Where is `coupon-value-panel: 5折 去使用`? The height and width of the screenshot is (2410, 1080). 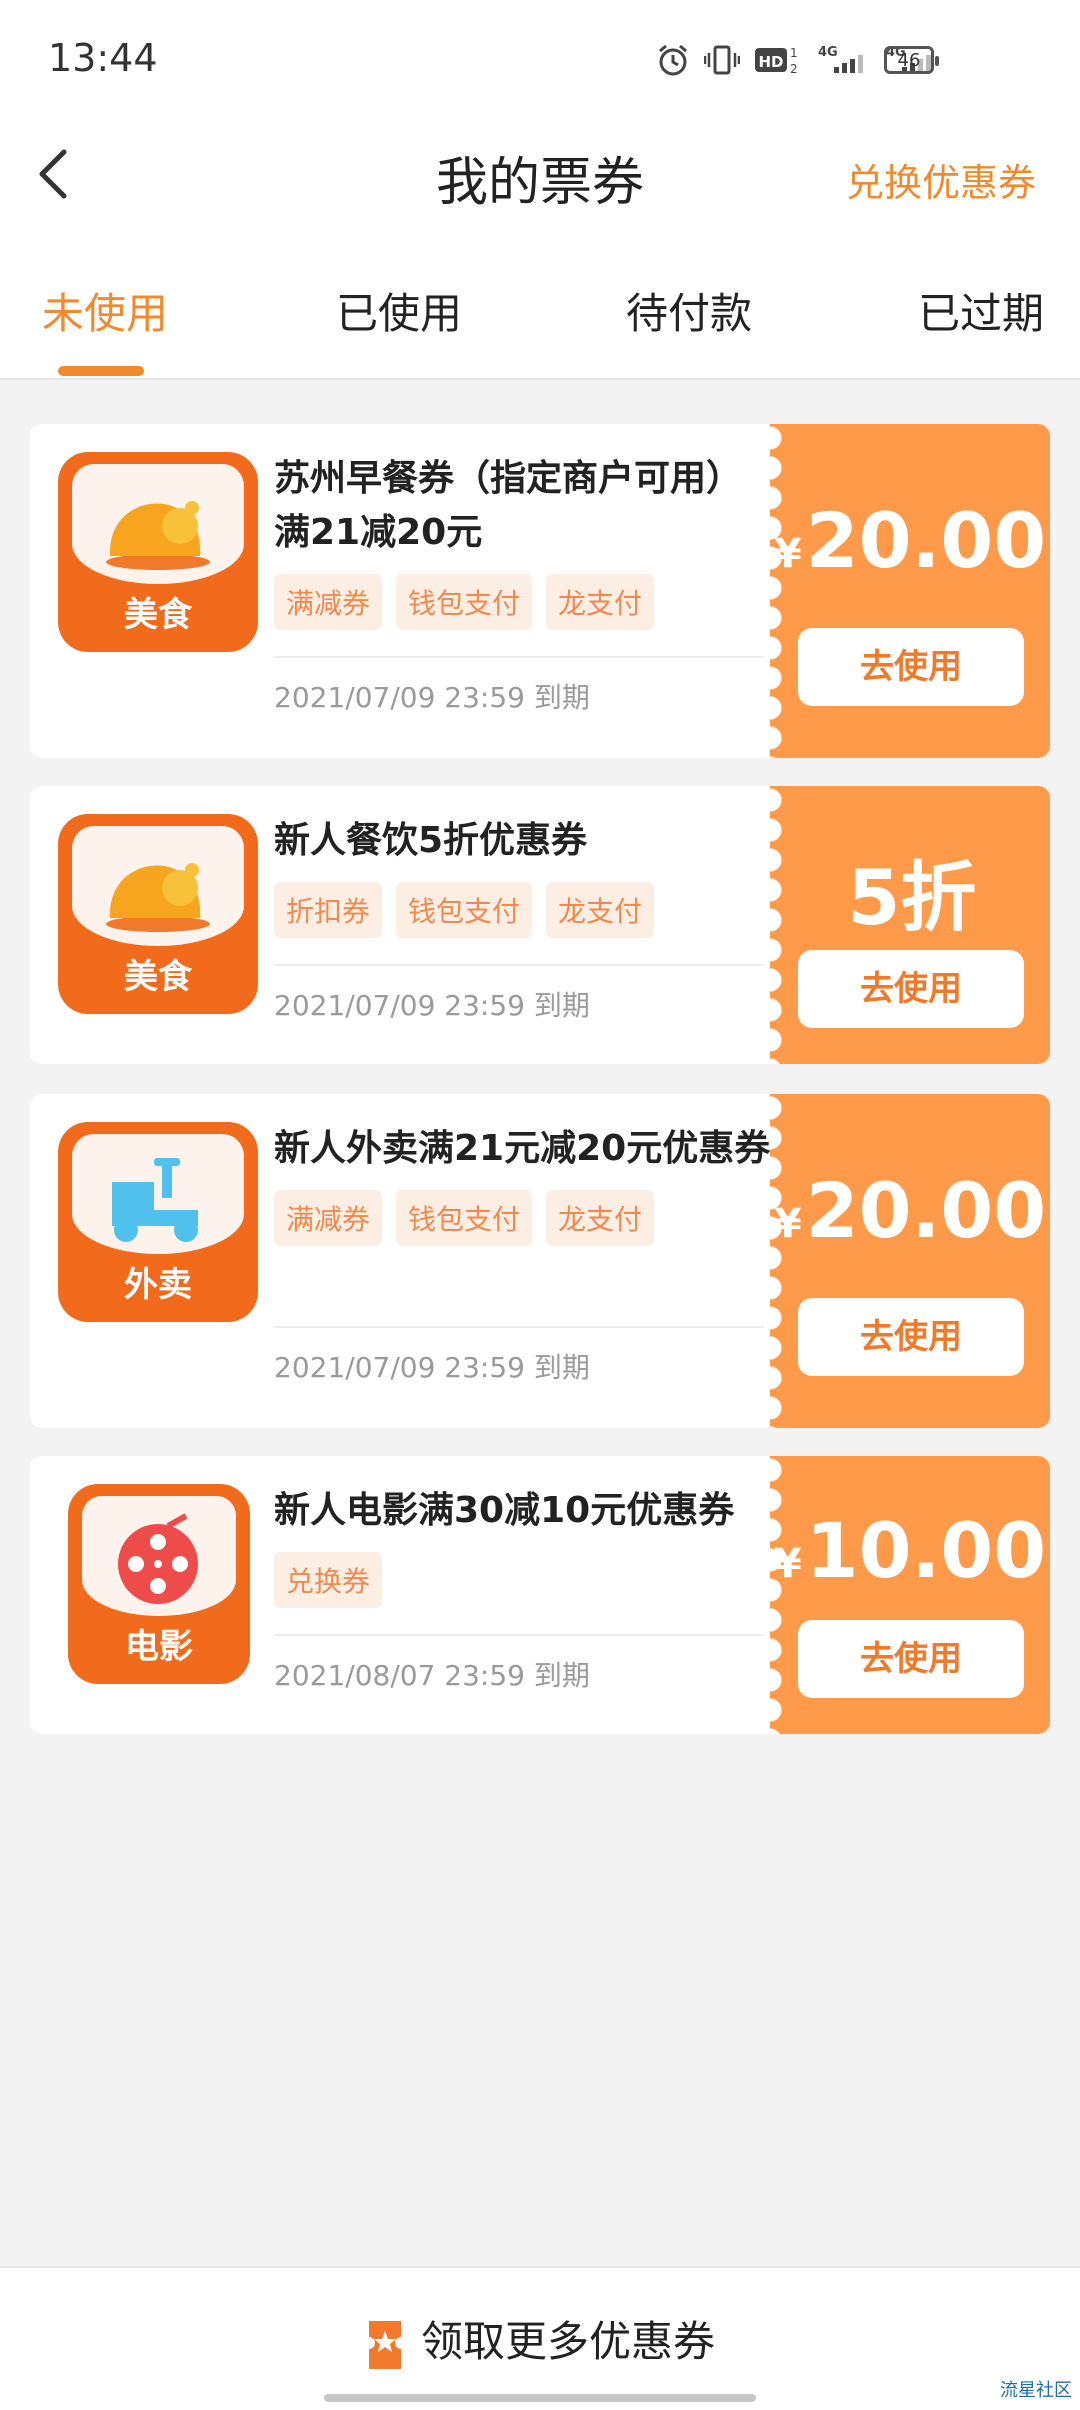
coupon-value-panel: 5折 去使用 is located at coordinates (910, 925).